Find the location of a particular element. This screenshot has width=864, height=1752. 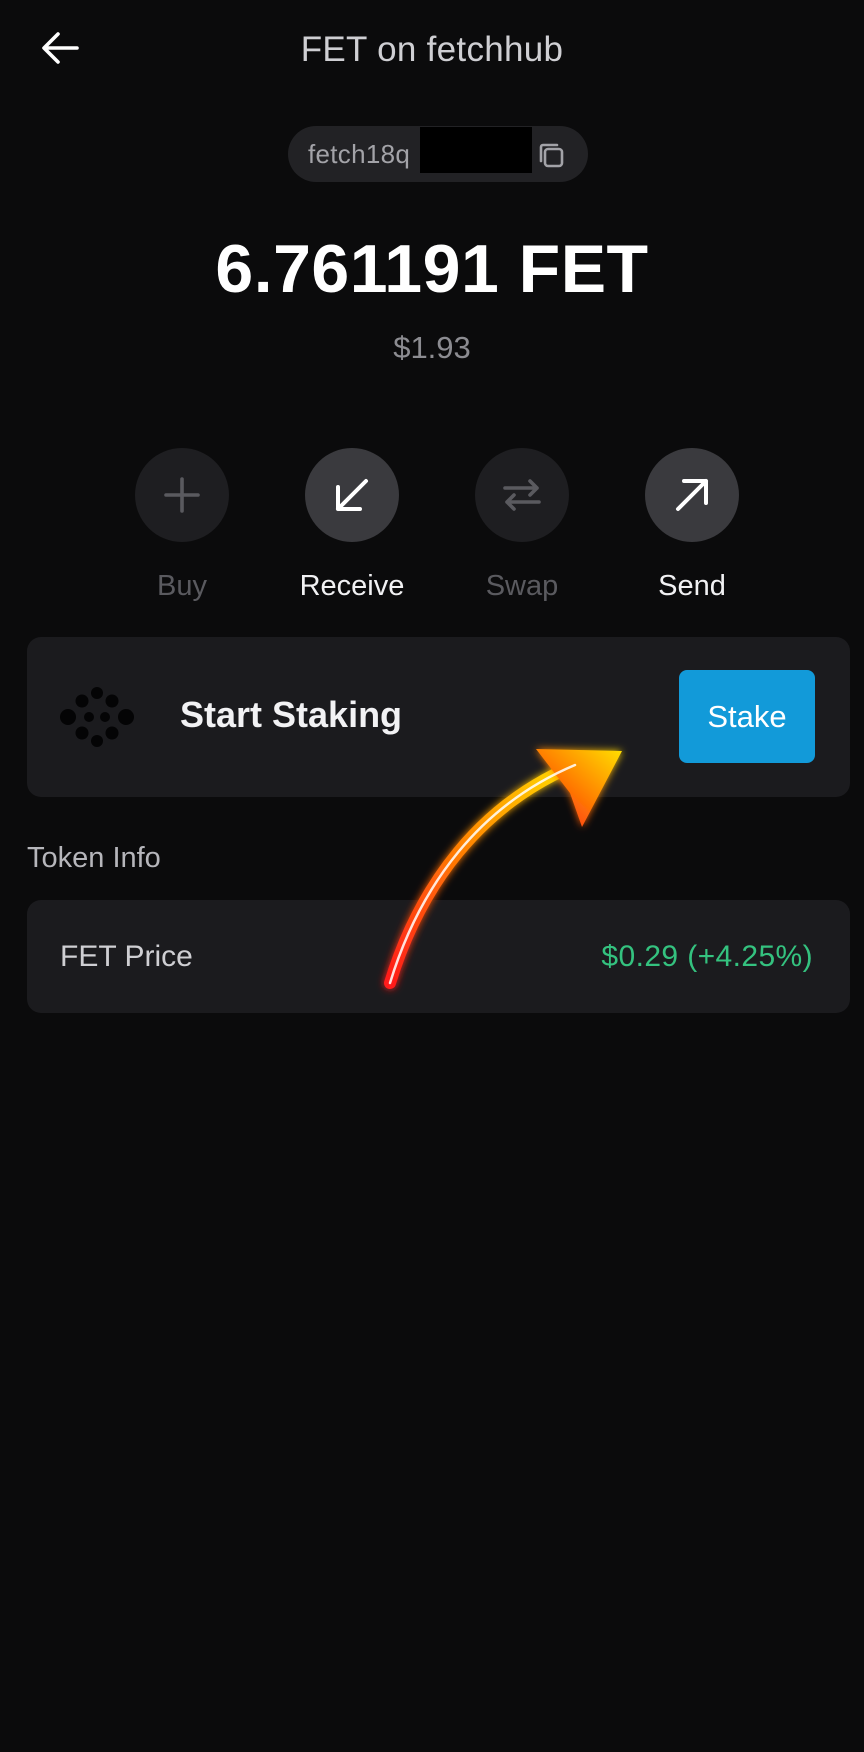

buy-button is located at coordinates (182, 495).